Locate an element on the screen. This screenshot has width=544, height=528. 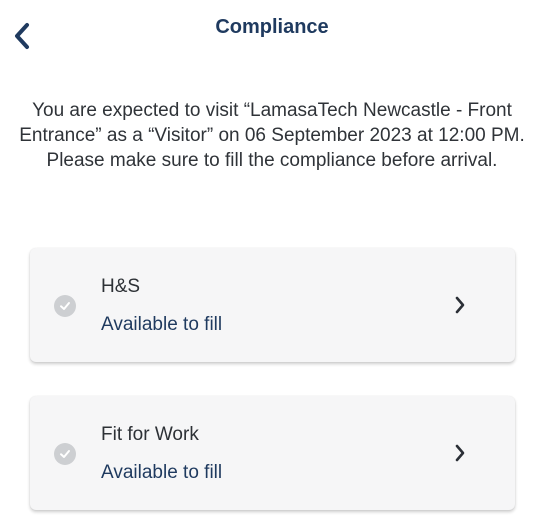
compliance-item-name: H&S is located at coordinates (121, 286).